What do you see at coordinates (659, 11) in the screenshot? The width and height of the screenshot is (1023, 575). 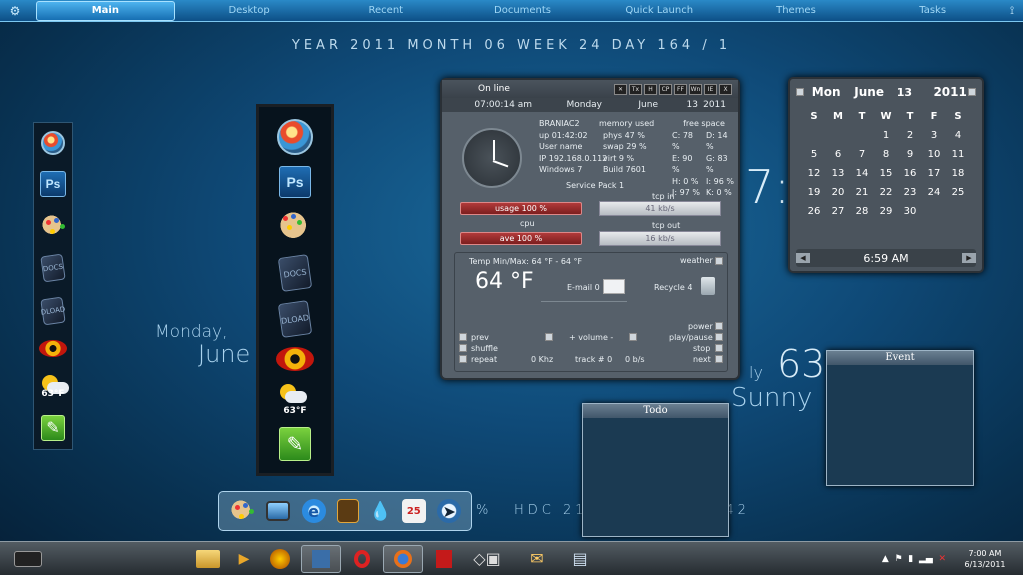 I see `tab-quick-launch: Quick Launch` at bounding box center [659, 11].